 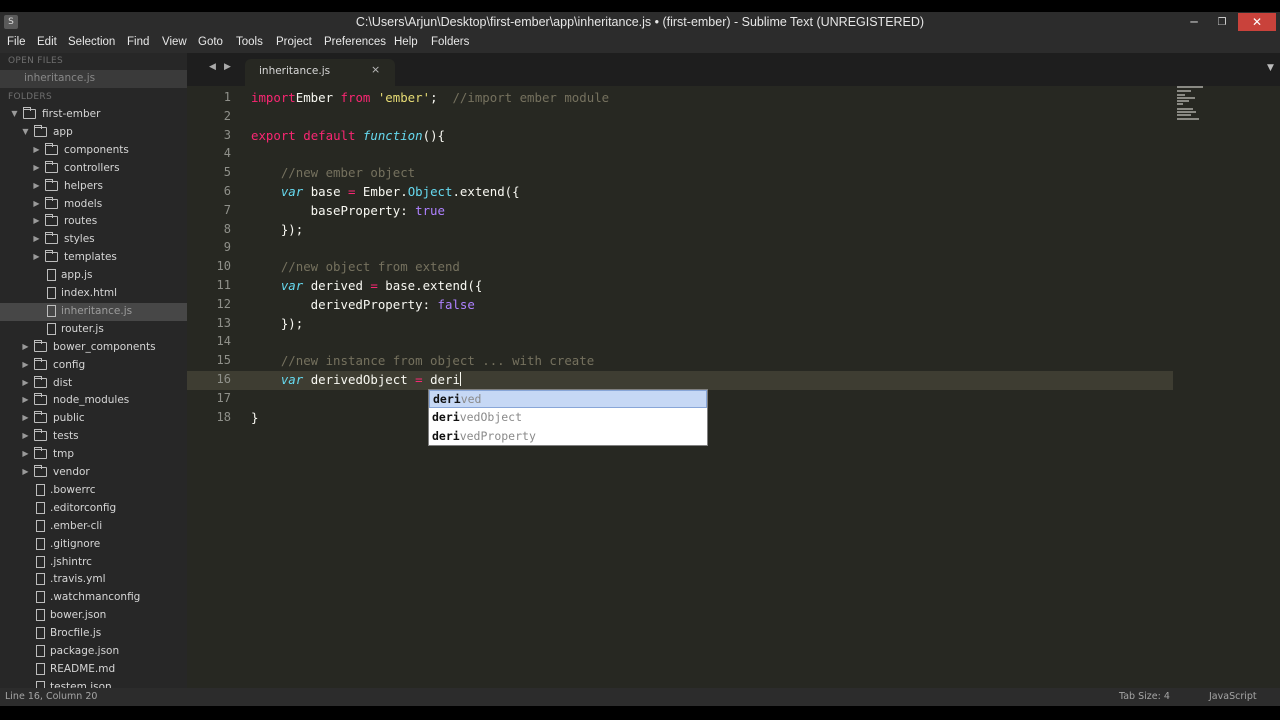 I want to click on menu-project: Project, so click(x=294, y=42).